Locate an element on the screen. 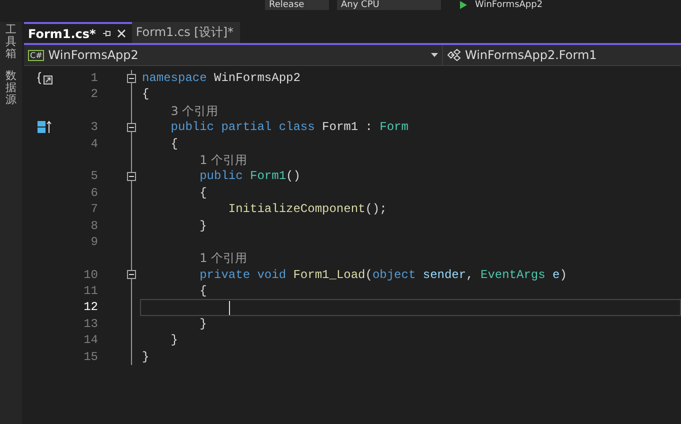 The height and width of the screenshot is (424, 681). line-number: 13 is located at coordinates (91, 323).